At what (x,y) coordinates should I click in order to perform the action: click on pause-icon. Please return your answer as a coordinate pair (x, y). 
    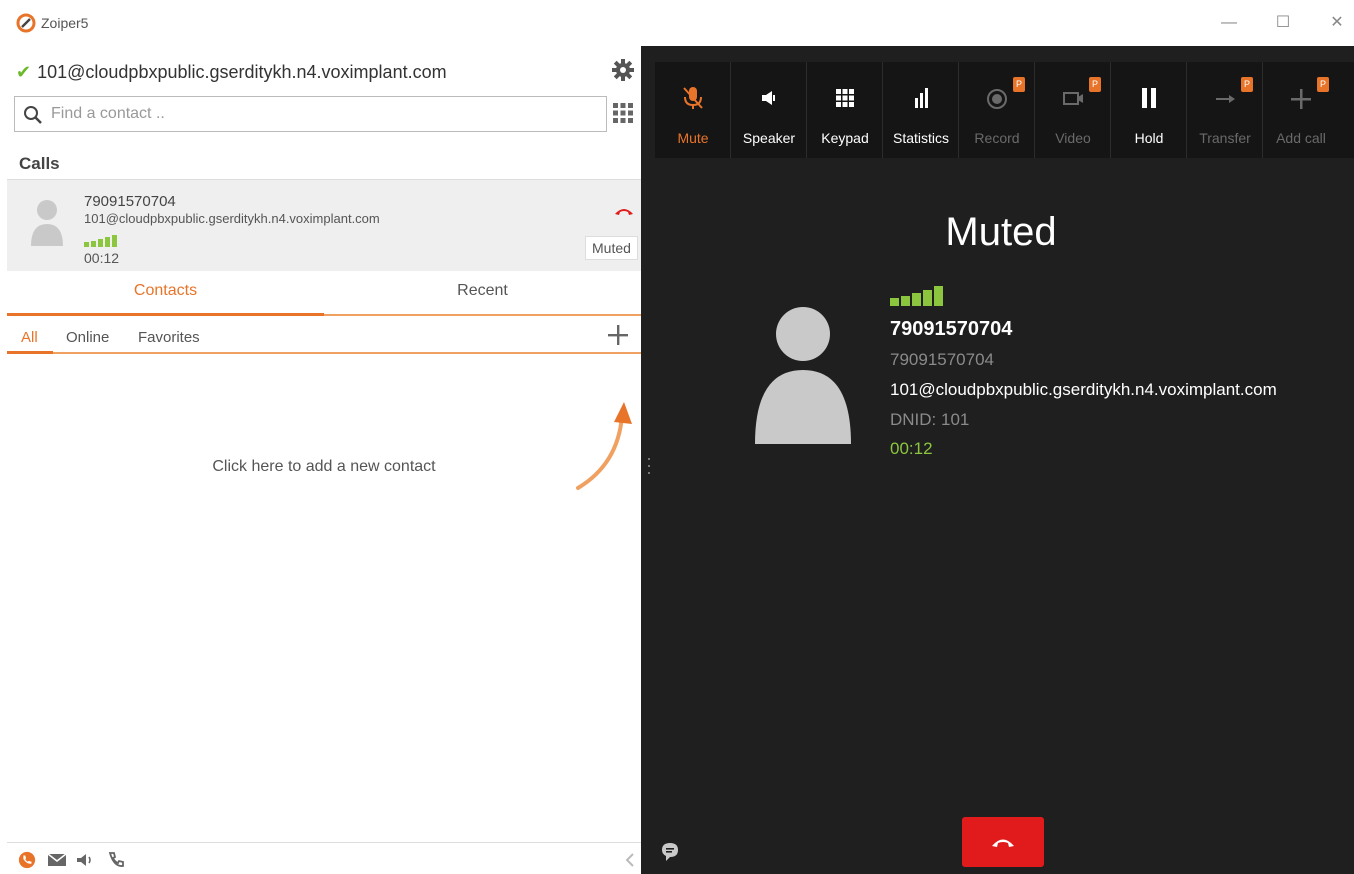
    Looking at the image, I should click on (1149, 98).